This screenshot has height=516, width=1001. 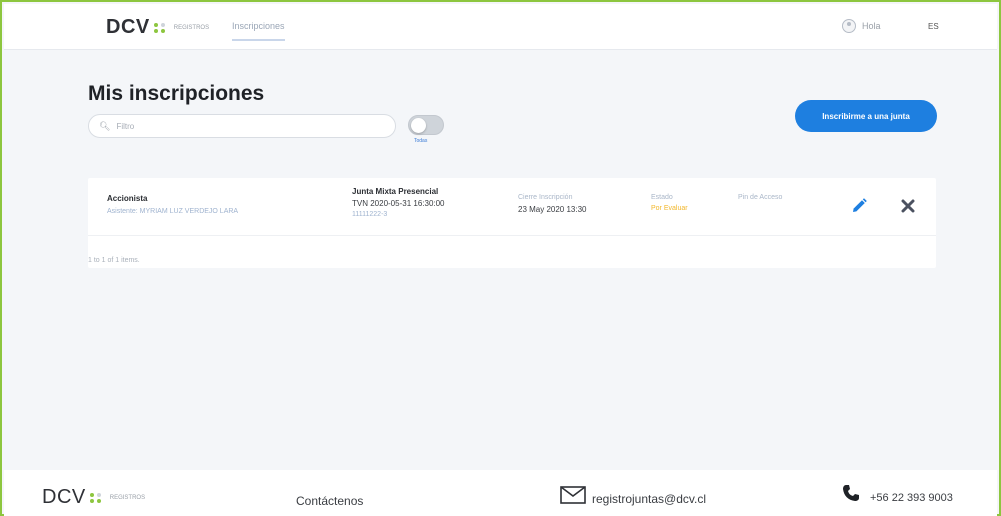 I want to click on search-field: 🔍︎, so click(x=242, y=126).